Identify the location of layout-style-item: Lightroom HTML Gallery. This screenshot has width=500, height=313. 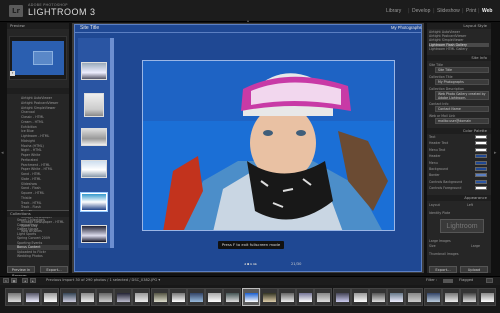
(459, 49).